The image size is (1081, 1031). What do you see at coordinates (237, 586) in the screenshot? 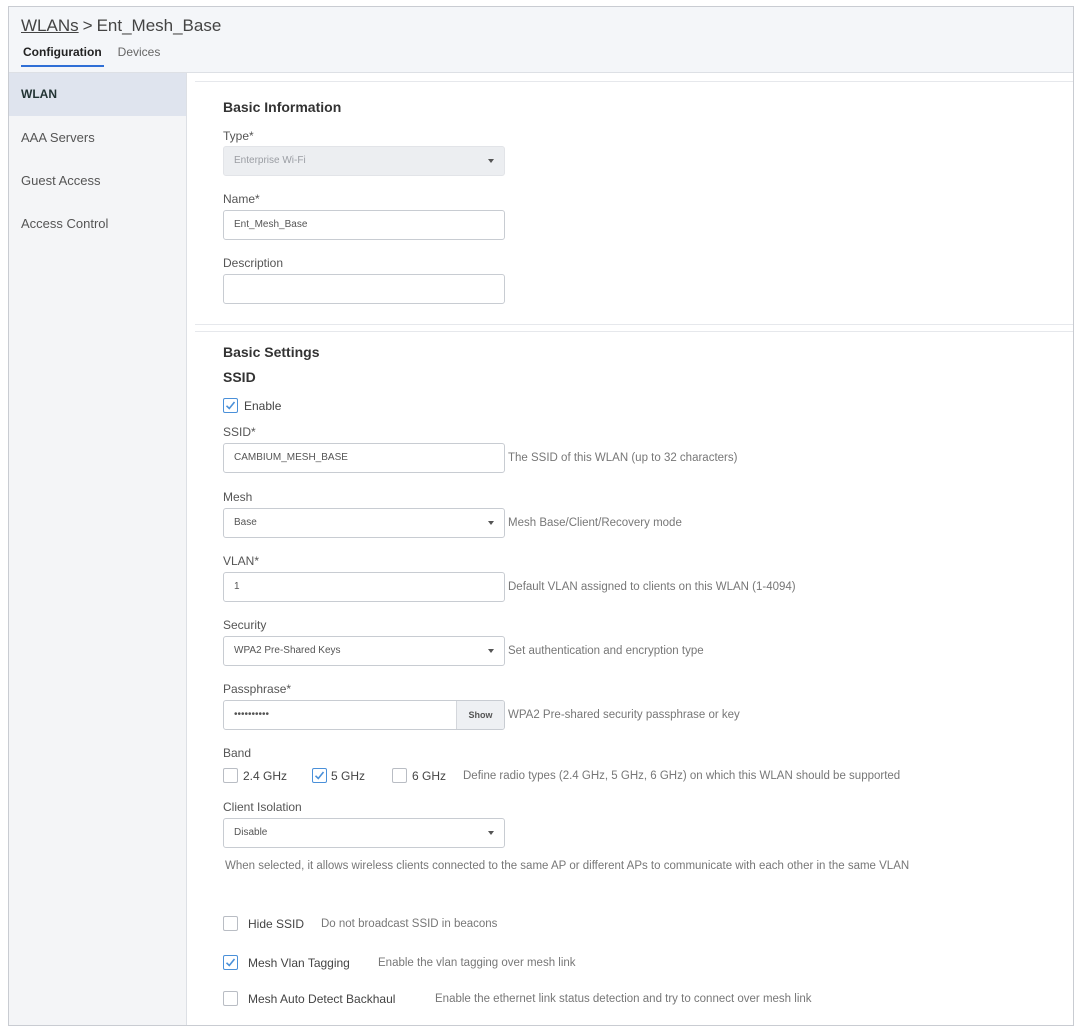
I see `vlan-value: 1` at bounding box center [237, 586].